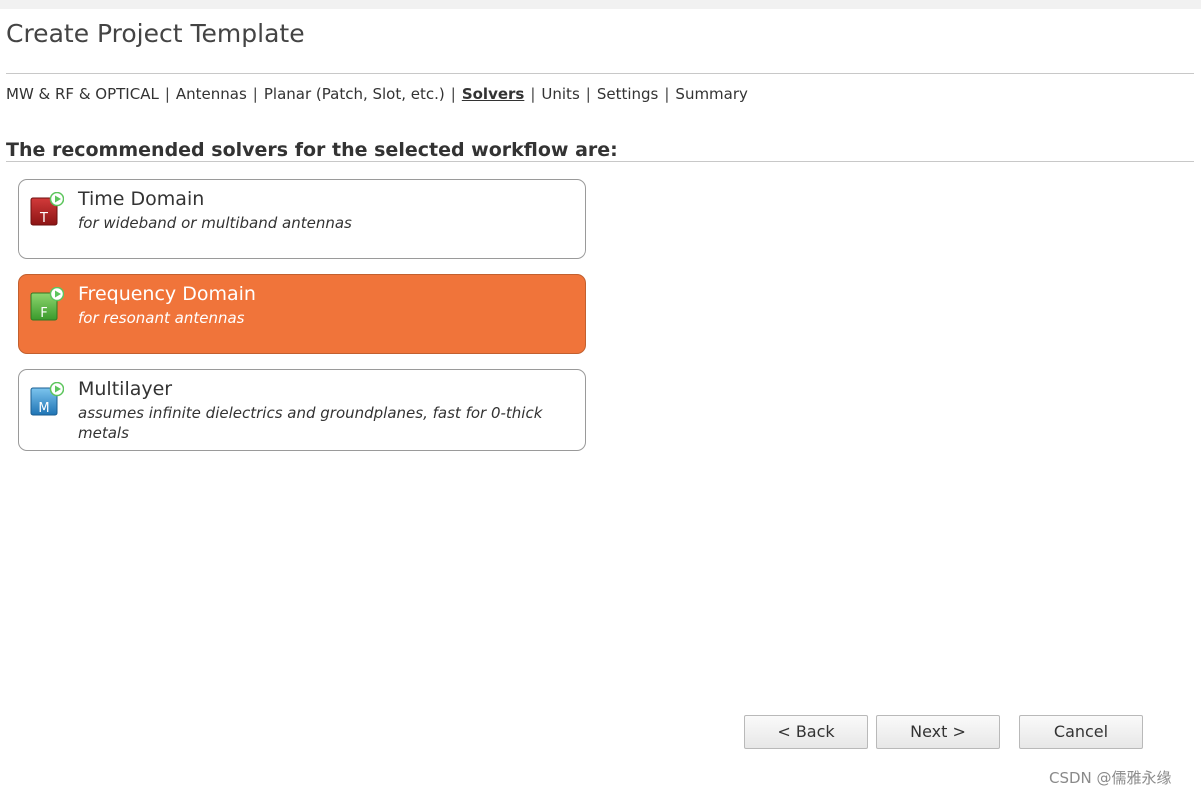  I want to click on solver-icon-letter: T, so click(43, 218).